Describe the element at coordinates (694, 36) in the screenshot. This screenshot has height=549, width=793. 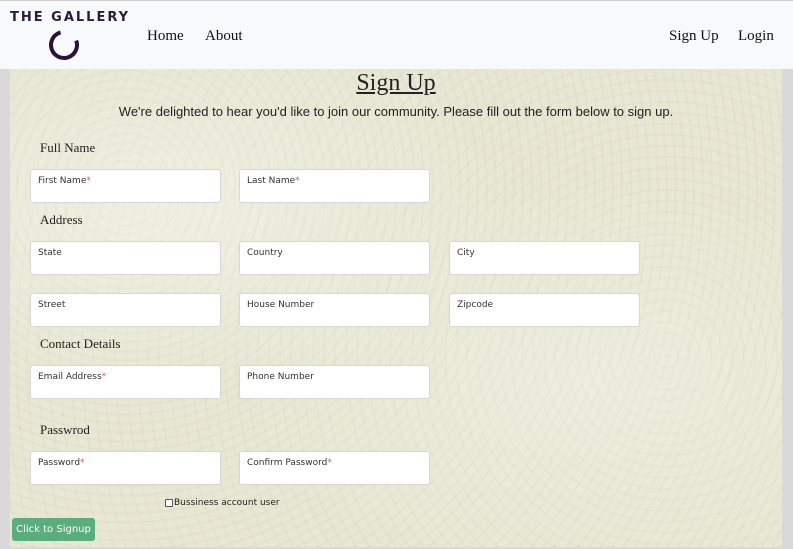
I see `nav-signup-link: Sign Up` at that location.